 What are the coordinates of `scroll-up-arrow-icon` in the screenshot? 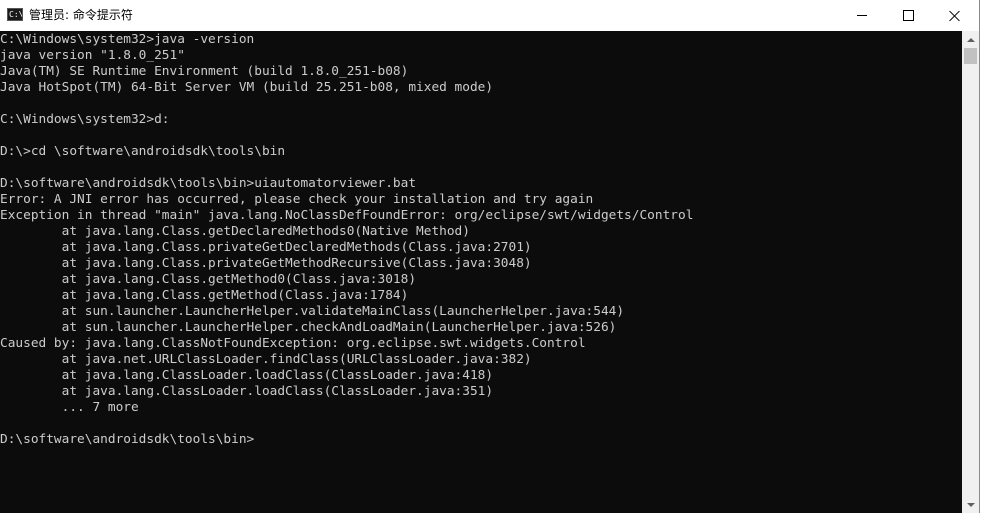 It's located at (970, 39).